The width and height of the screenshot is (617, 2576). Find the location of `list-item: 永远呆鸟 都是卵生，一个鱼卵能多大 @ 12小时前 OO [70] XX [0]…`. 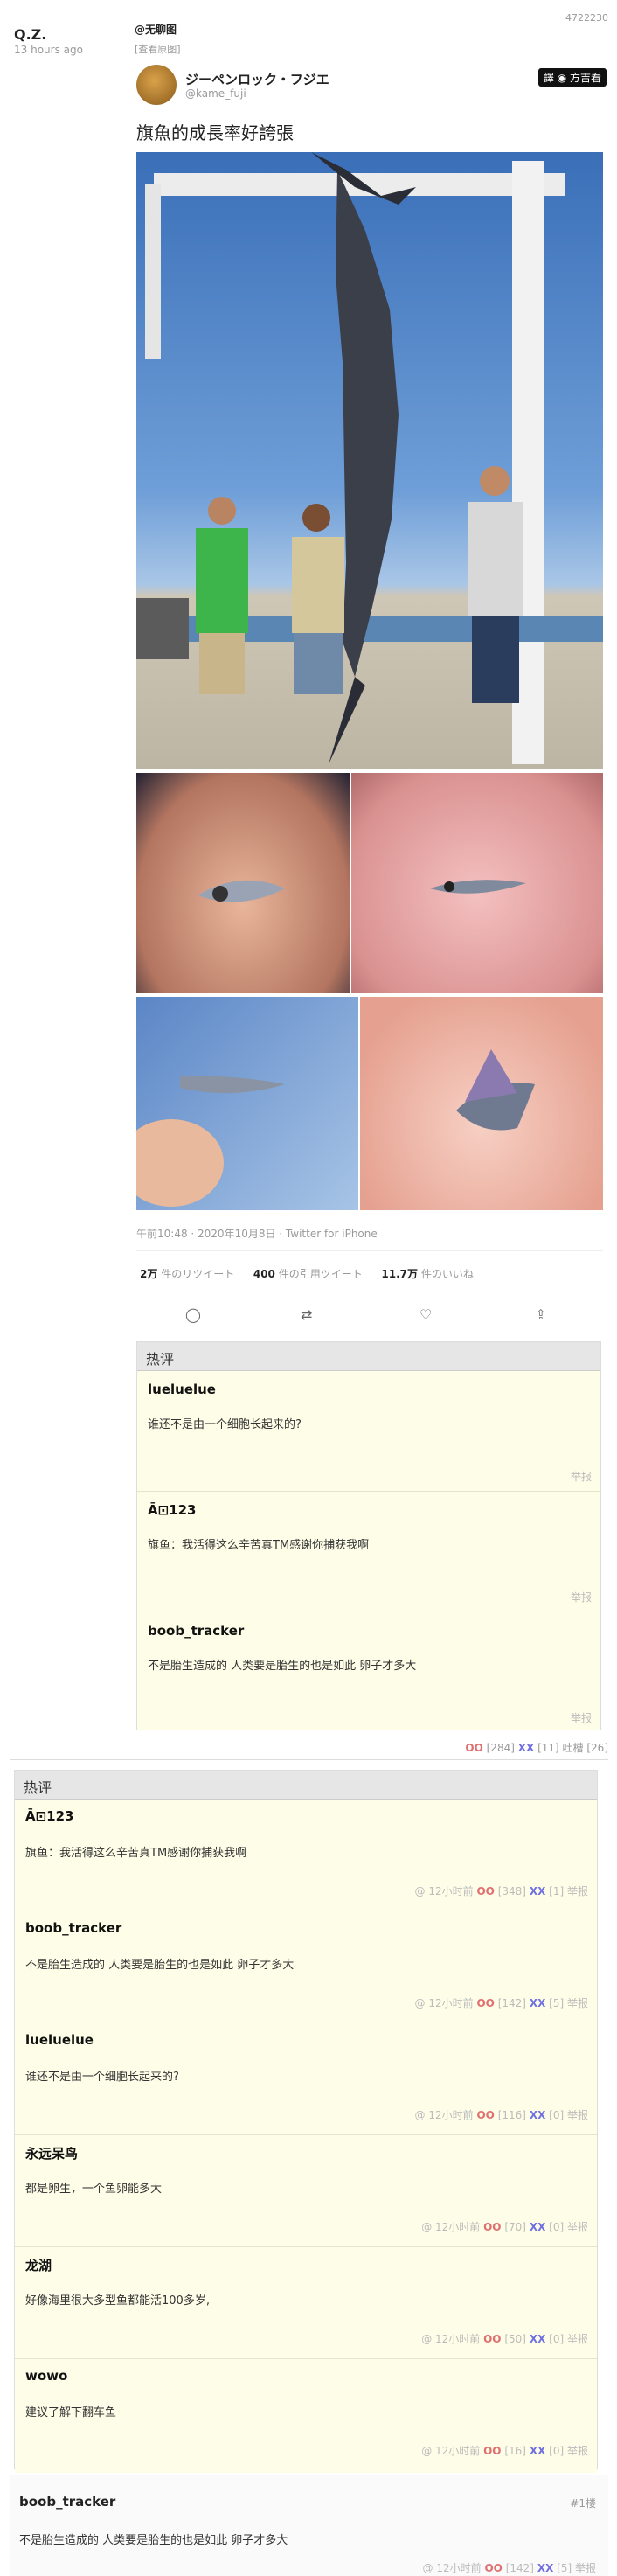

list-item: 永远呆鸟 都是卵生，一个鱼卵能多大 @ 12小时前 OO [70] XX [0]… is located at coordinates (306, 2191).